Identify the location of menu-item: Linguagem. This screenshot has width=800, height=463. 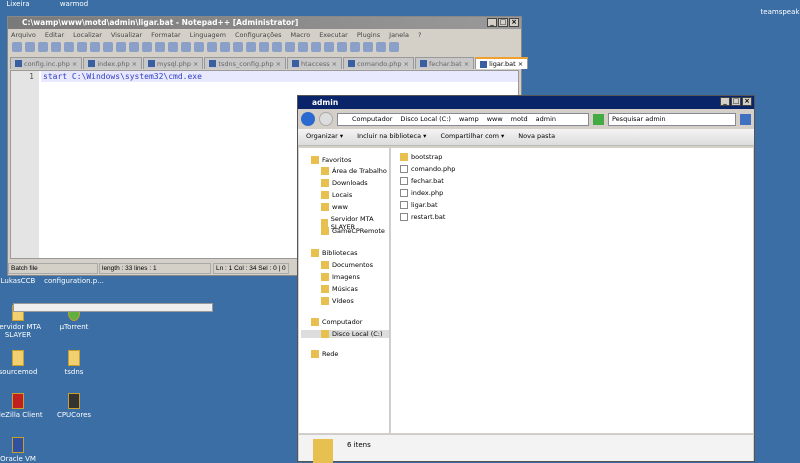
(208, 35).